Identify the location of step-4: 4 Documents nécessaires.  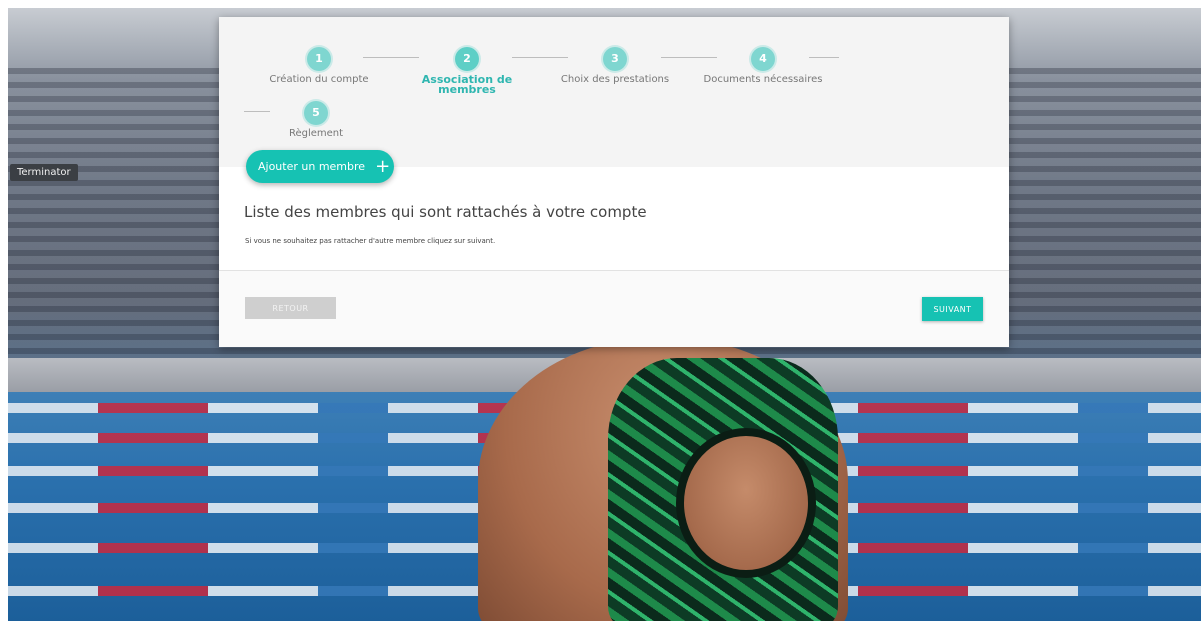
(763, 66).